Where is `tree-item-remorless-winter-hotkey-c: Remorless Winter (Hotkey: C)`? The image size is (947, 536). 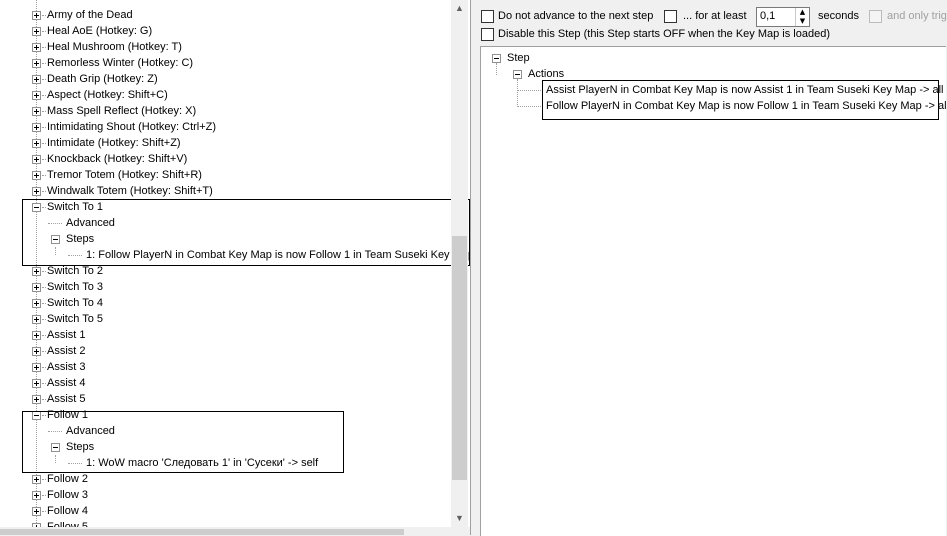 tree-item-remorless-winter-hotkey-c: Remorless Winter (Hotkey: C) is located at coordinates (120, 63).